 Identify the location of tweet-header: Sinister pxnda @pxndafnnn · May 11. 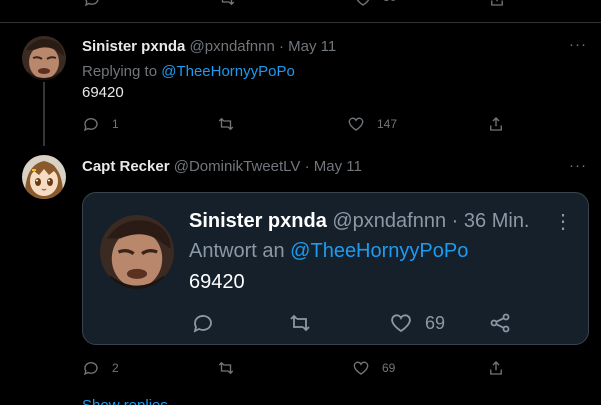
(209, 46).